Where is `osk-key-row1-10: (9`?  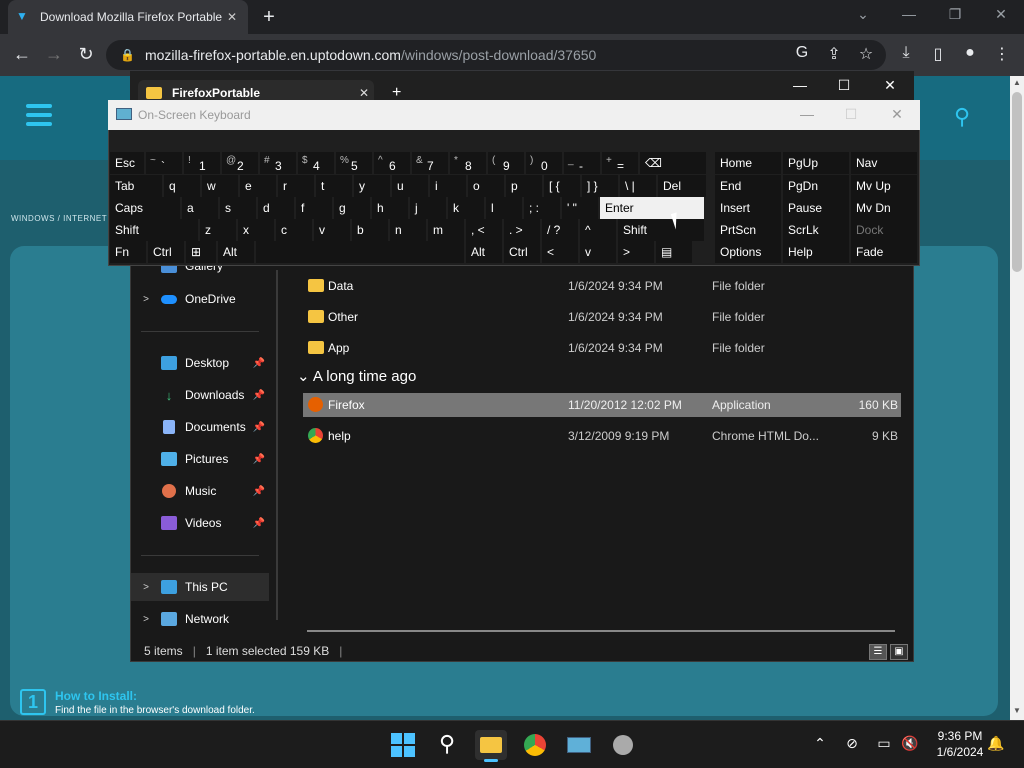
osk-key-row1-10: (9 is located at coordinates (506, 163).